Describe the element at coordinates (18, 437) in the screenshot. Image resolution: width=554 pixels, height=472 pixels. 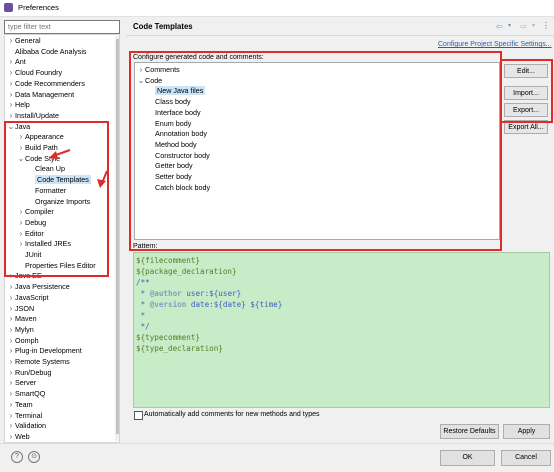
I see `tree-item: › Web` at that location.